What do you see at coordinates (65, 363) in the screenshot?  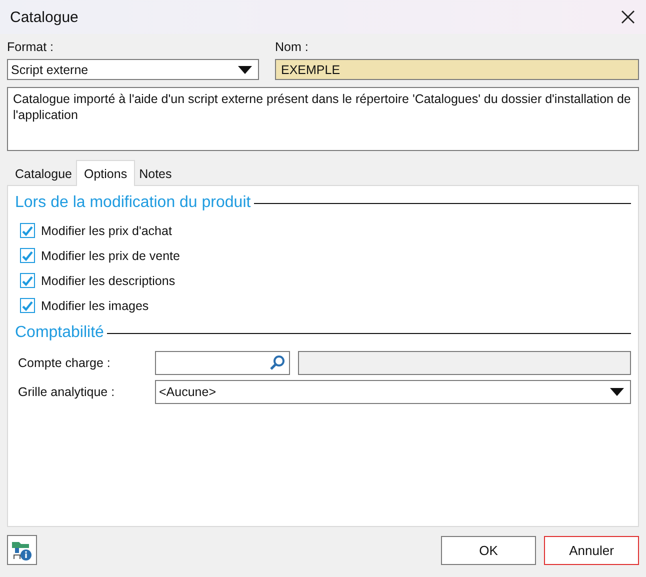 I see `field-label: Compte charge :` at bounding box center [65, 363].